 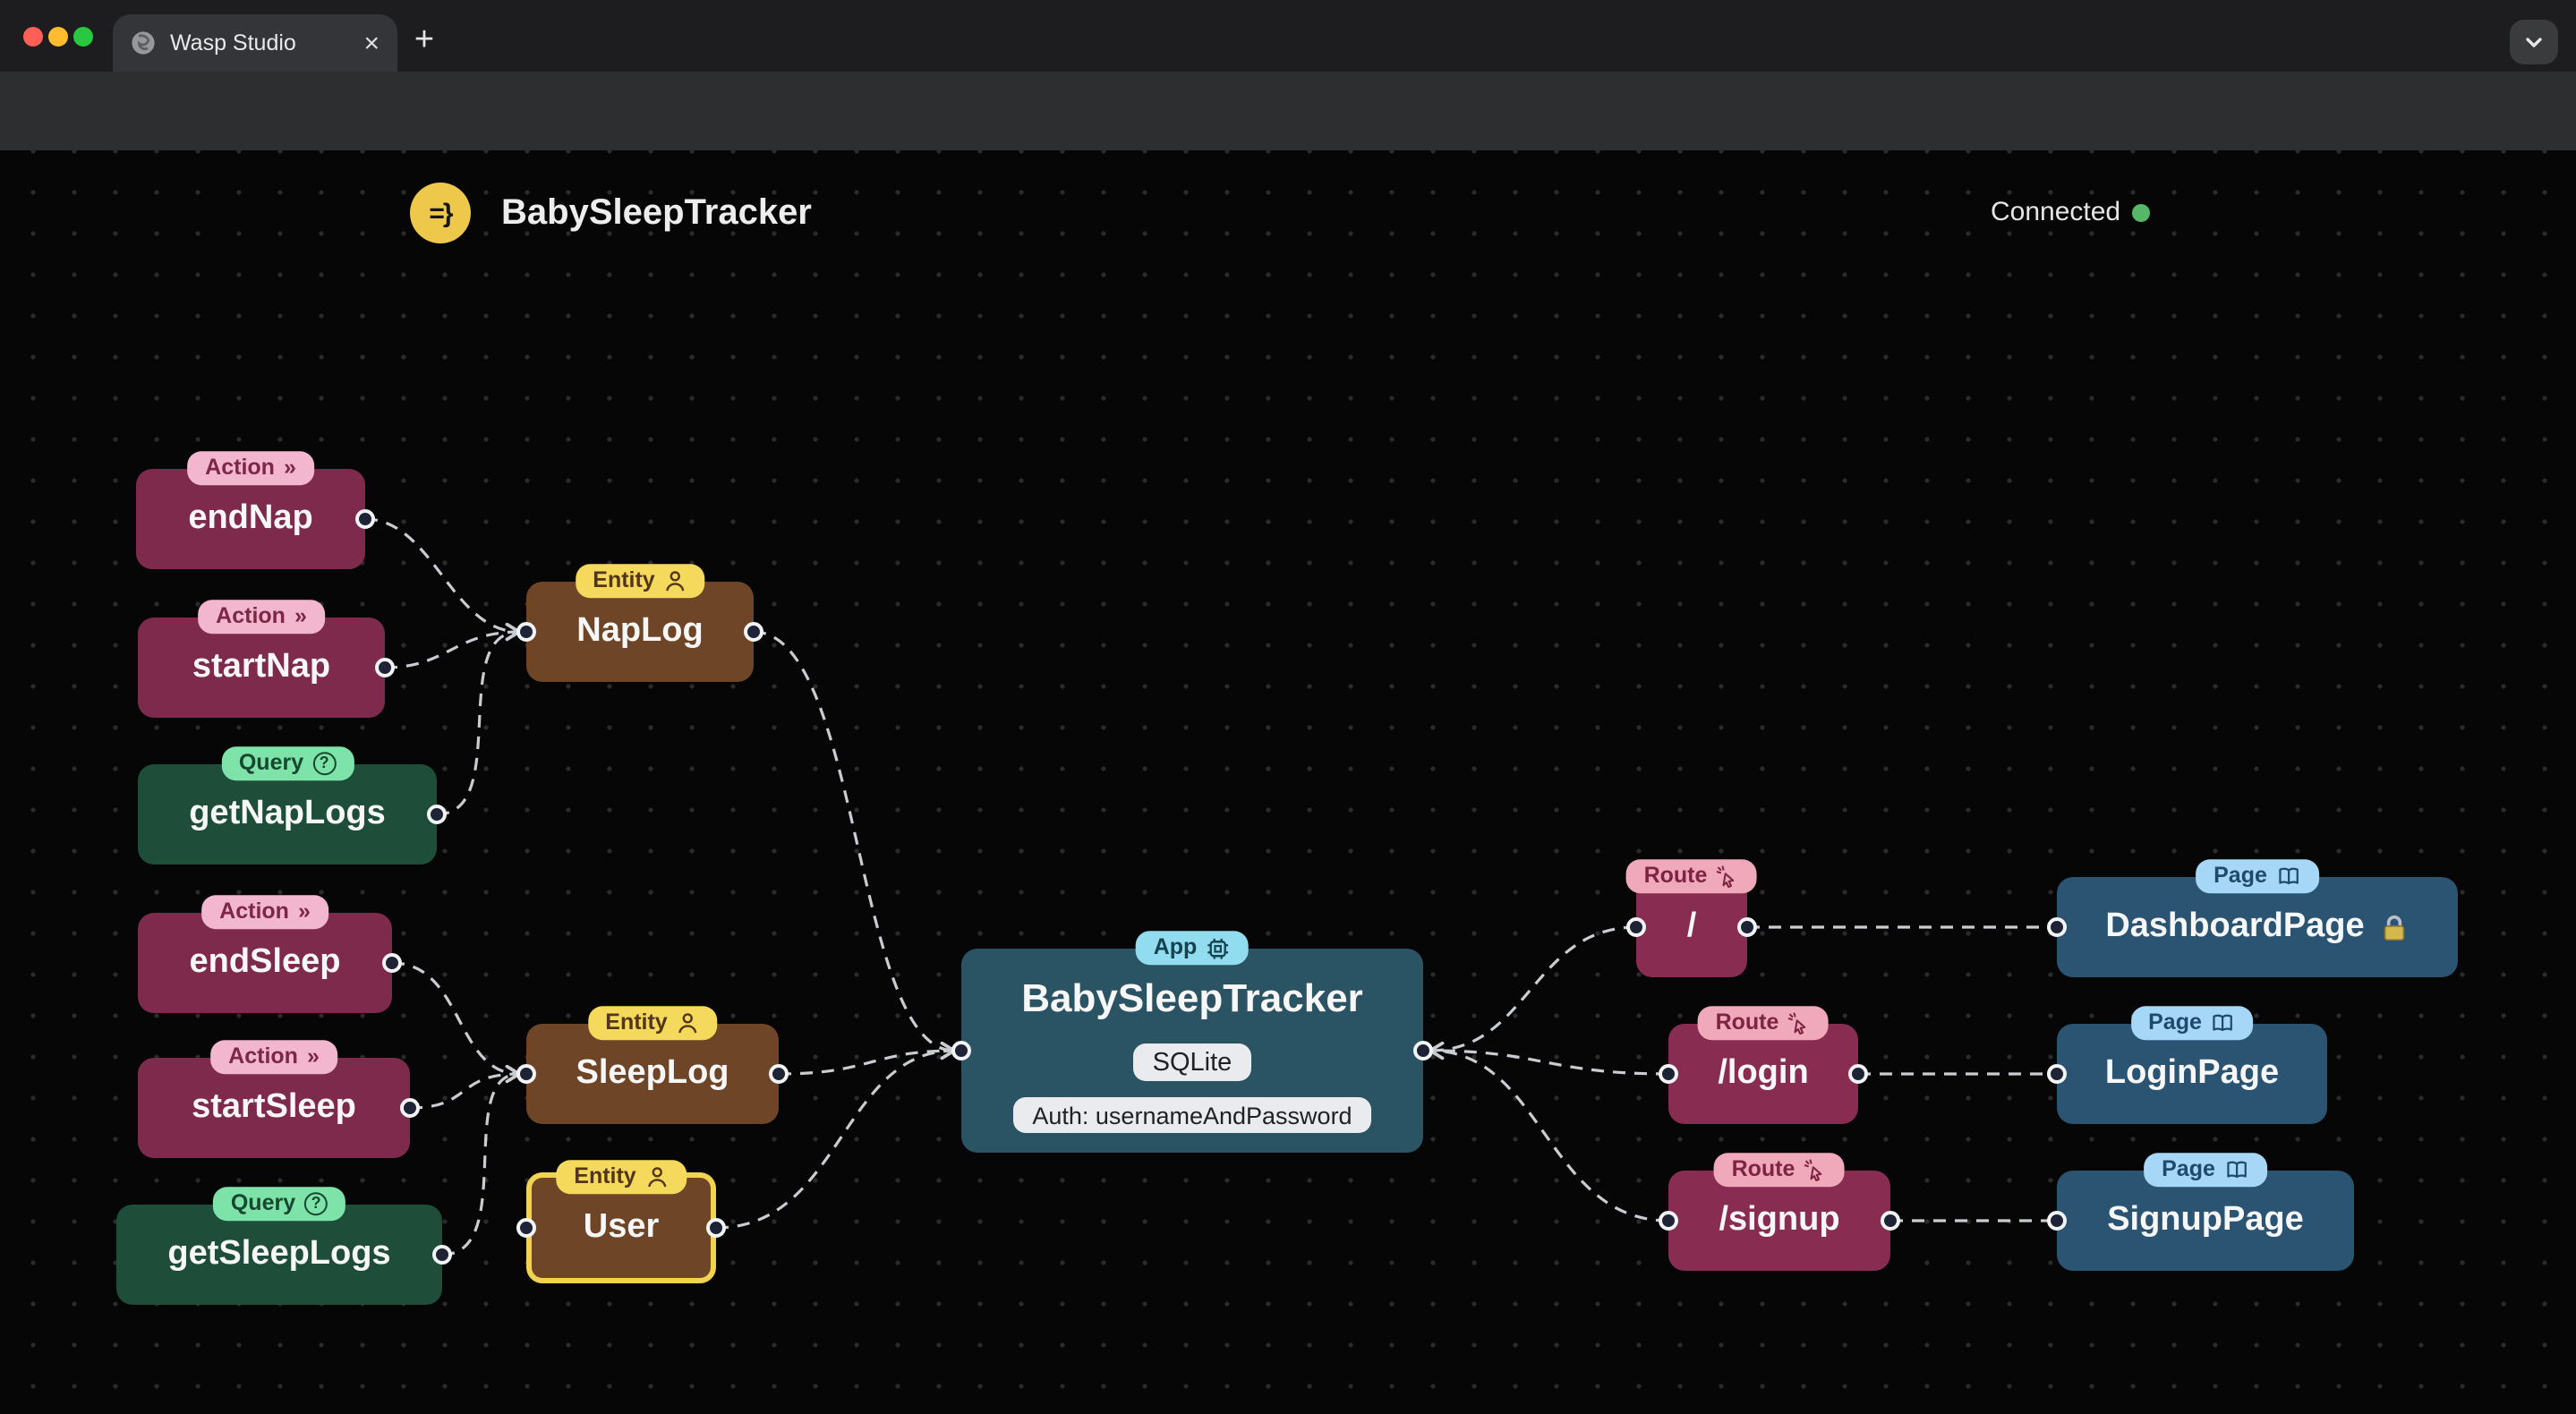 I want to click on node-getNapLogs: Query ? getNapLogs, so click(x=287, y=805).